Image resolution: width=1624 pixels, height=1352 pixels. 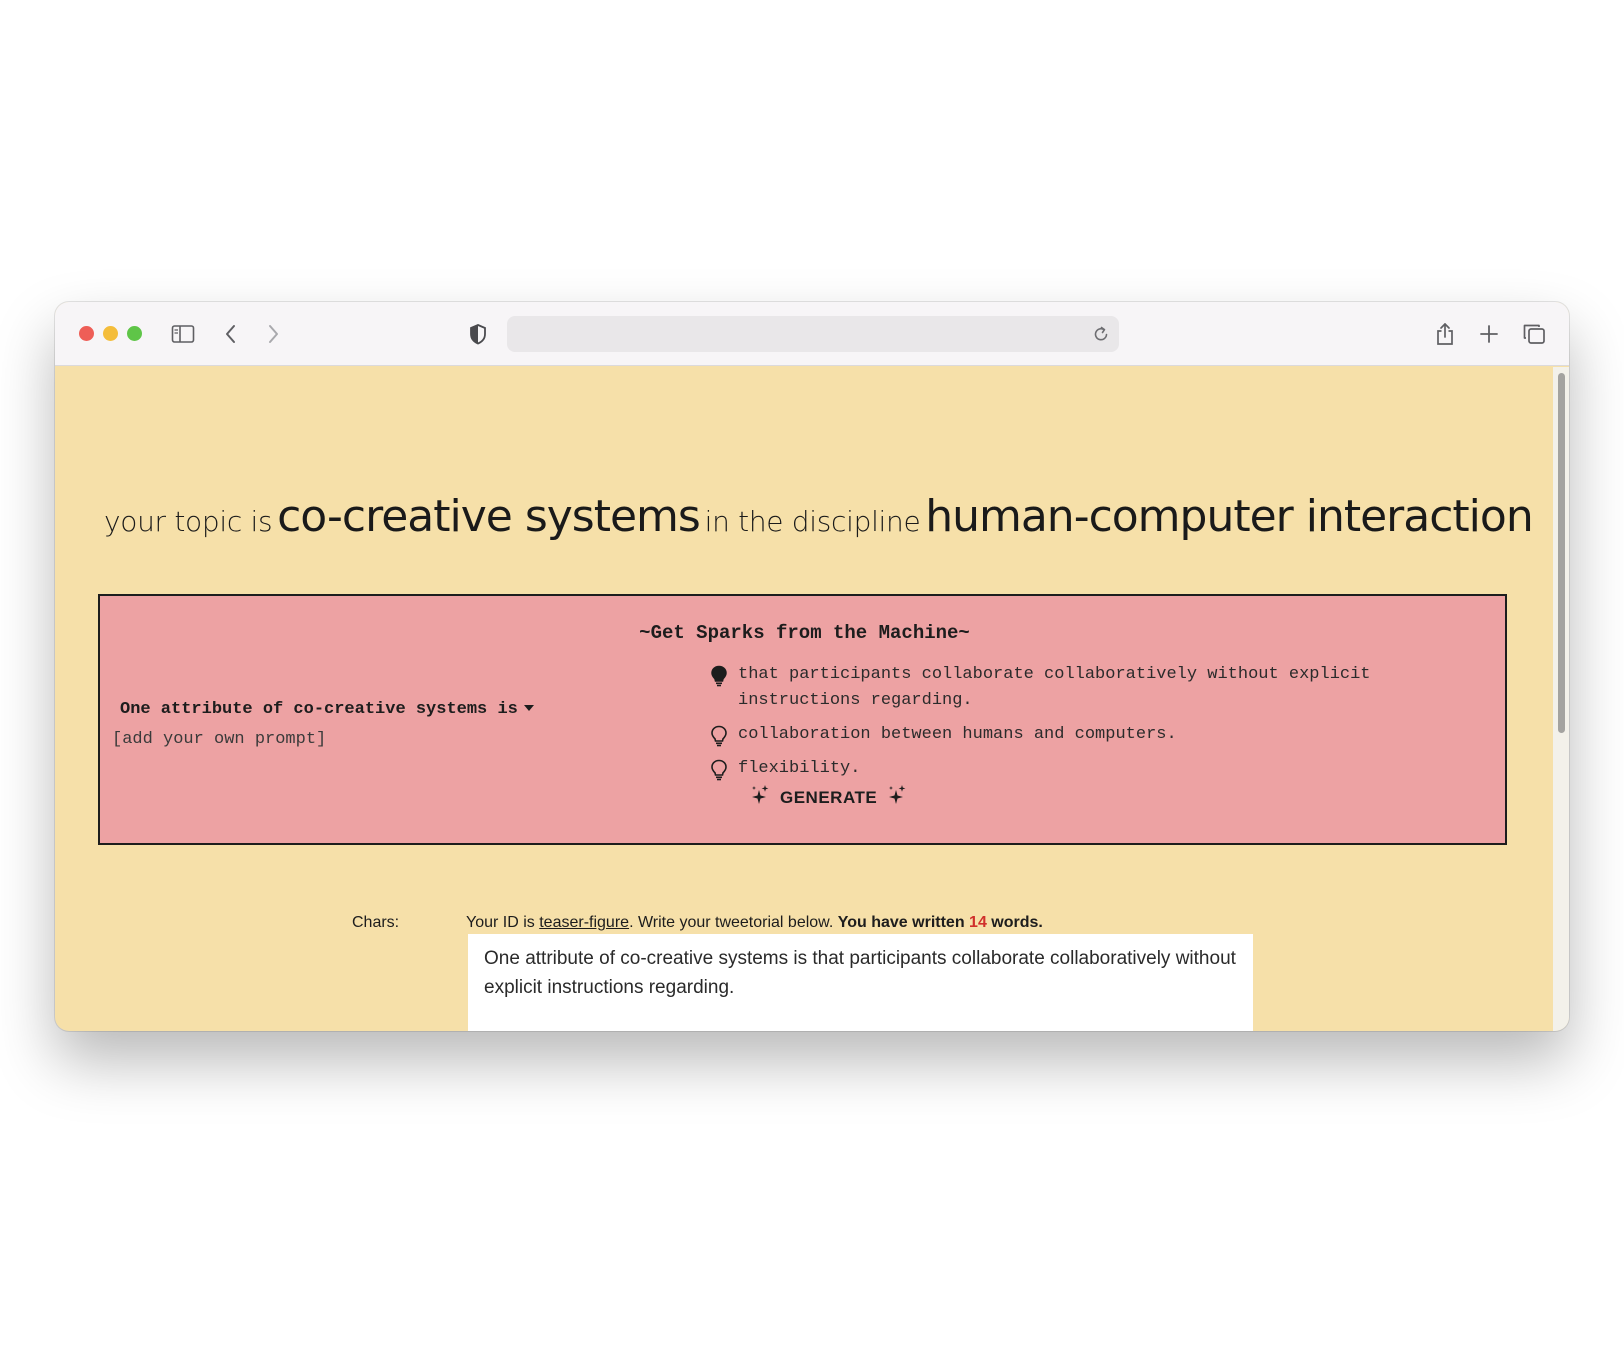 What do you see at coordinates (812, 521) in the screenshot?
I see `headline-middle: in the discipline` at bounding box center [812, 521].